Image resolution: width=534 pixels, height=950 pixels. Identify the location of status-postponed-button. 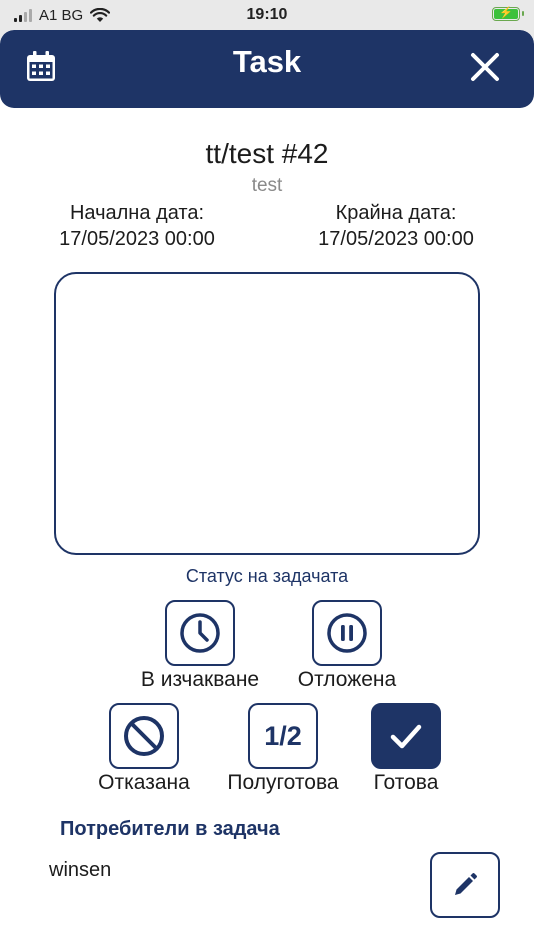
(347, 633).